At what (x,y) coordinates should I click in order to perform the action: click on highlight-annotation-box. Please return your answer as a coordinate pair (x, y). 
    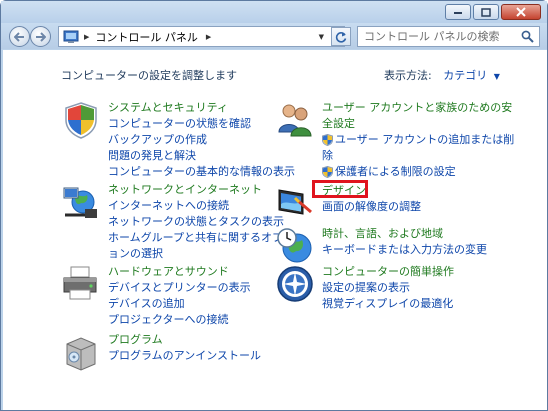
    Looking at the image, I should click on (340, 189).